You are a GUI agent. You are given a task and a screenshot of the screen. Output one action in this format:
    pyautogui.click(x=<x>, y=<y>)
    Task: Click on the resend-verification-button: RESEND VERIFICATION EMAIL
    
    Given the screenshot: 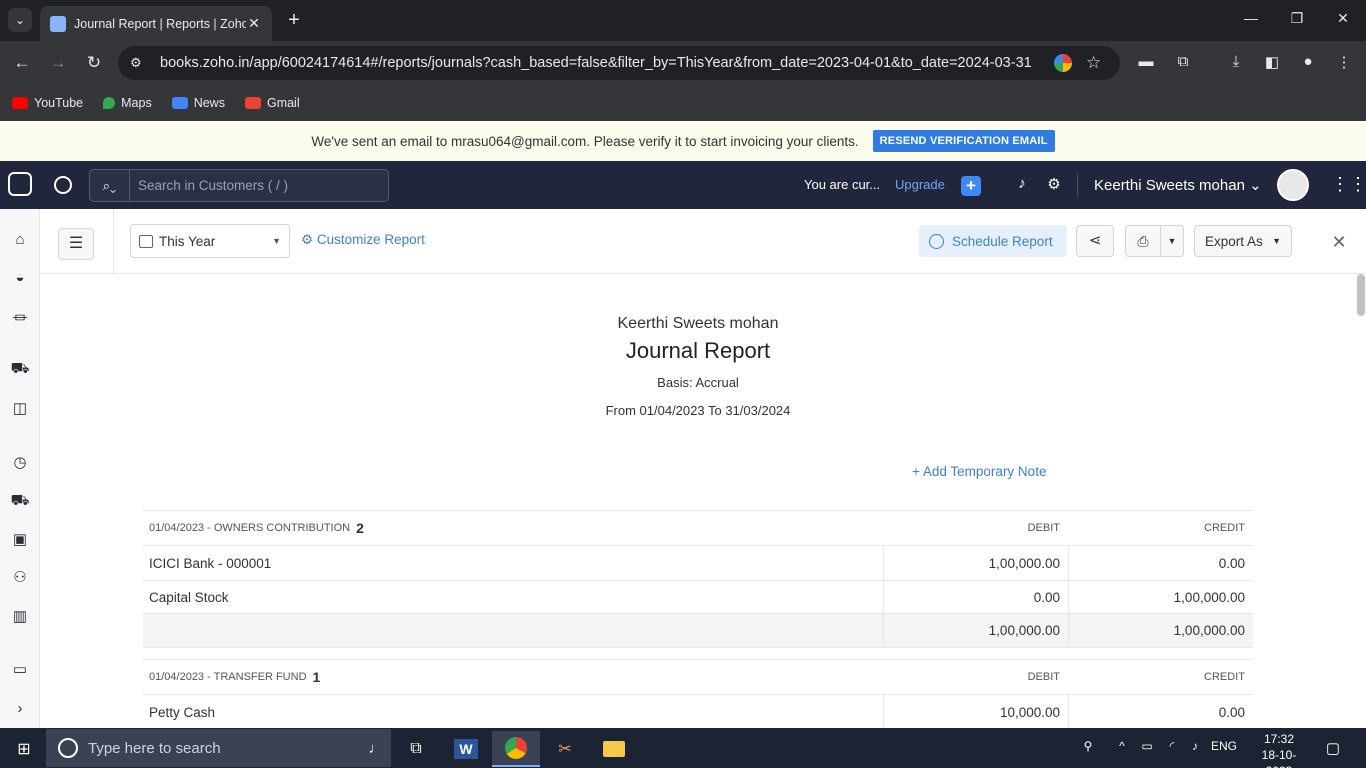 What is the action you would take?
    pyautogui.click(x=963, y=141)
    